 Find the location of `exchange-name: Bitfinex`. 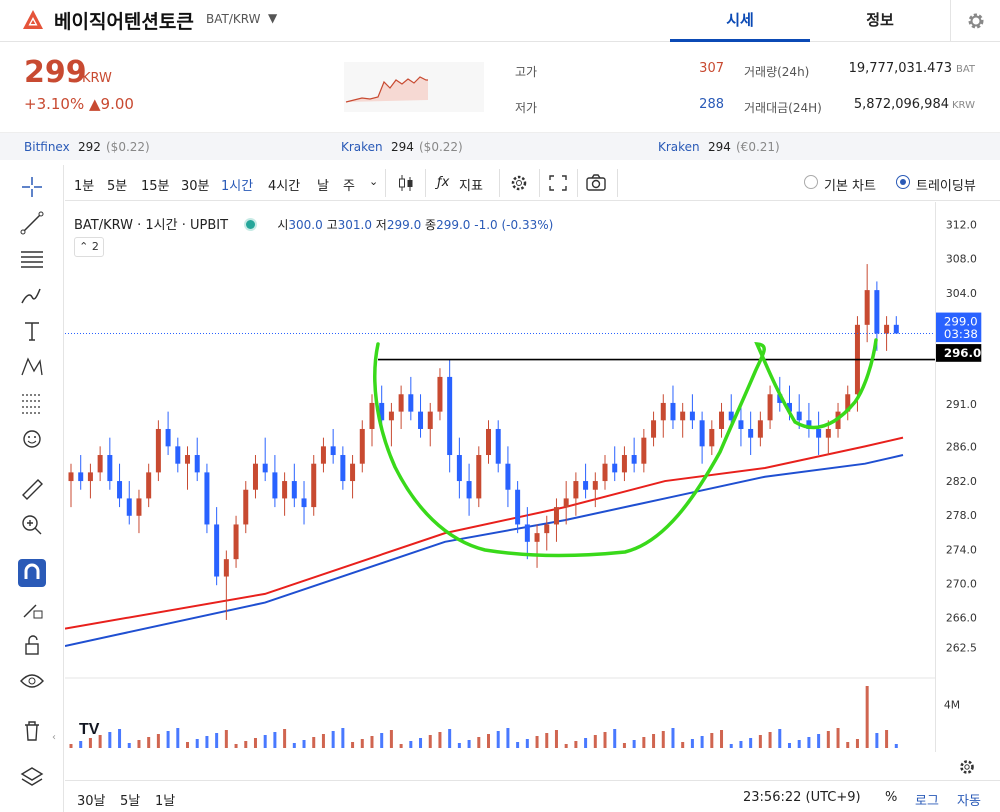

exchange-name: Bitfinex is located at coordinates (47, 147).